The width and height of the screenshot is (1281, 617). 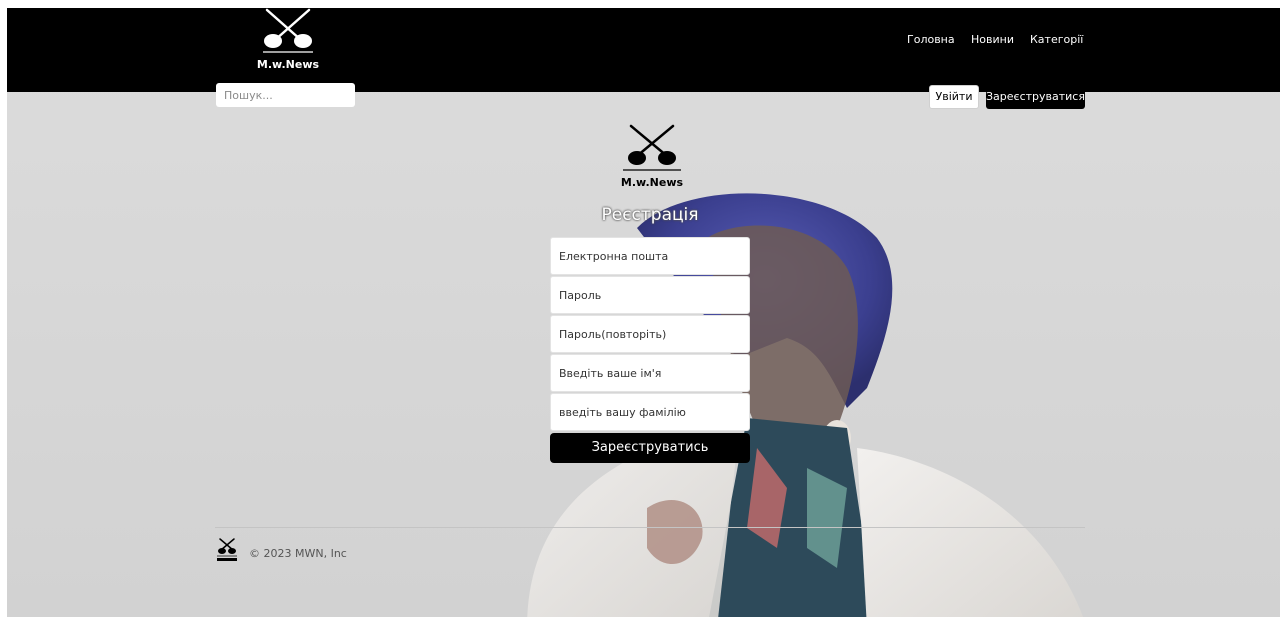 I want to click on footer-divider, so click(x=650, y=527).